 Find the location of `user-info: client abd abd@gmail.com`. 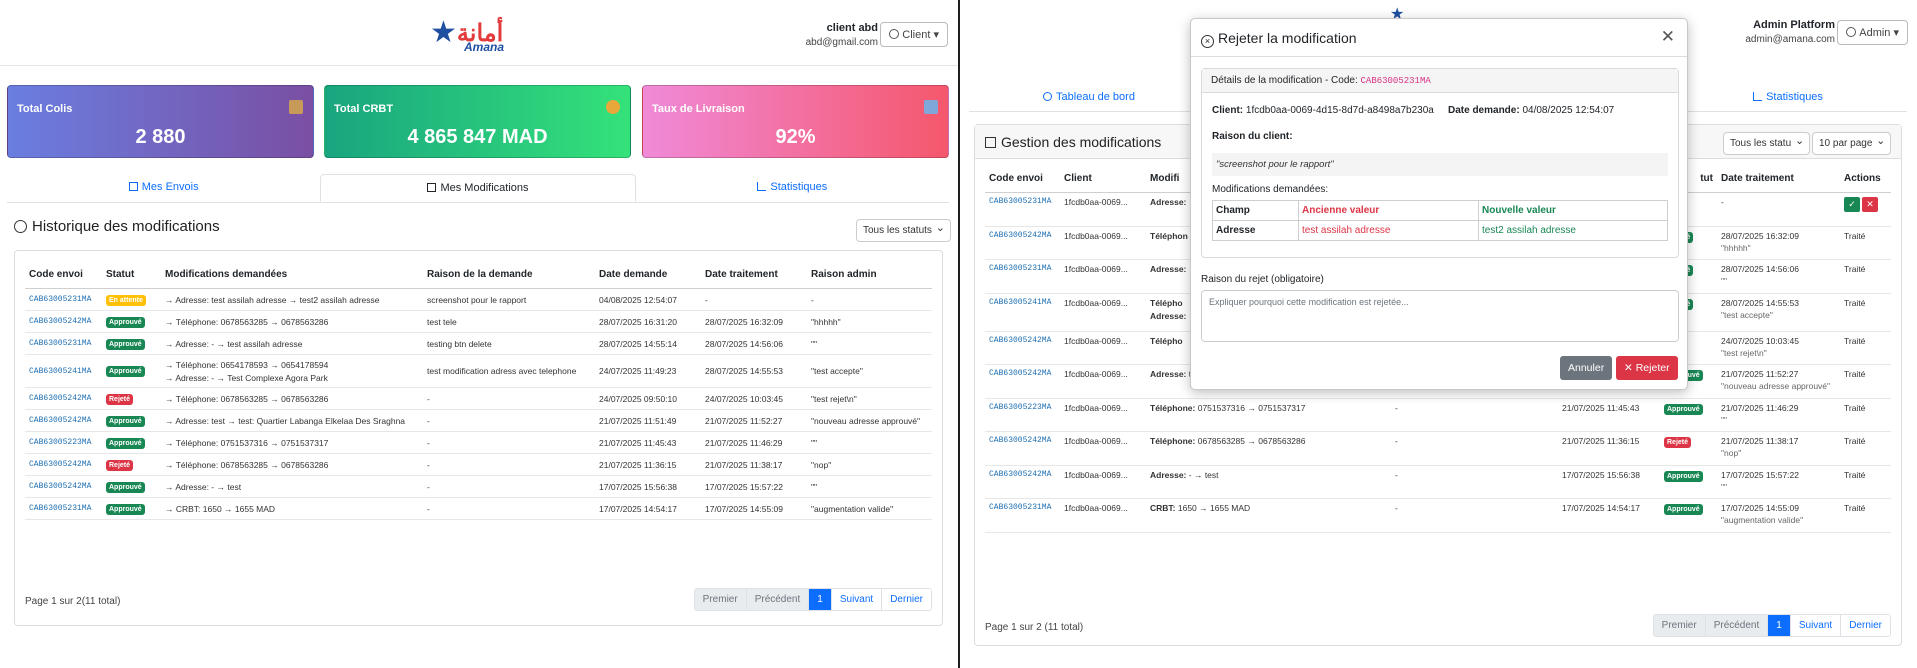

user-info: client abd abd@gmail.com is located at coordinates (842, 35).